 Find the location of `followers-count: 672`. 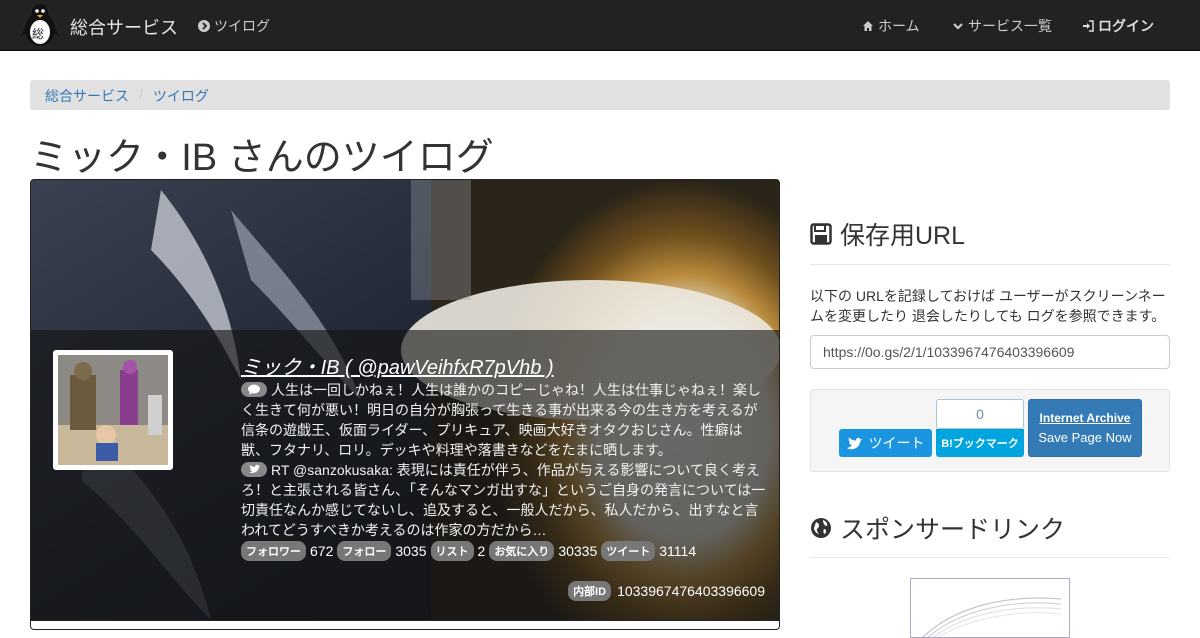

followers-count: 672 is located at coordinates (322, 551).